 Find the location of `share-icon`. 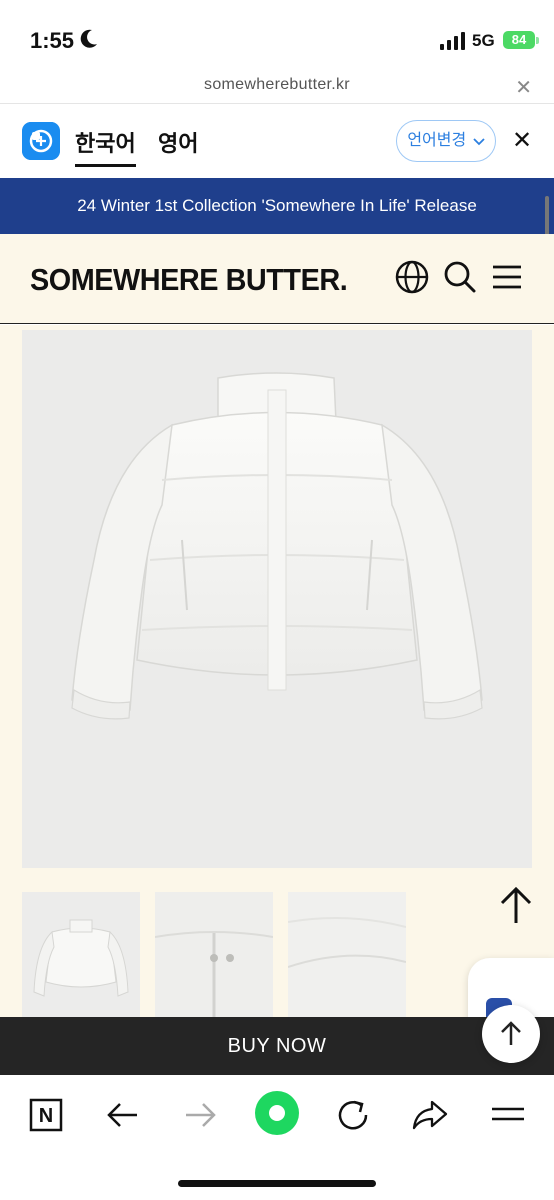

share-icon is located at coordinates (430, 1115).